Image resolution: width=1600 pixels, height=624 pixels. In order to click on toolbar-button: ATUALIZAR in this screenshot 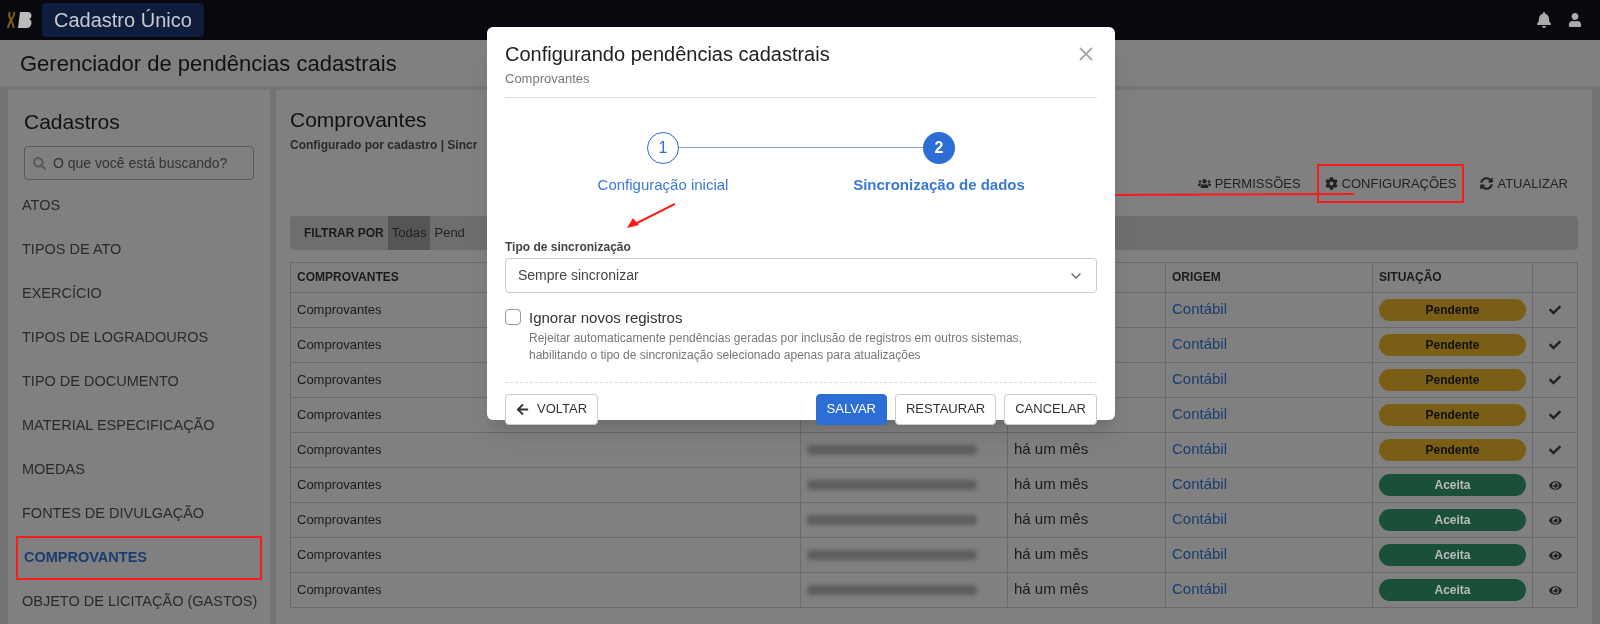, I will do `click(1524, 183)`.